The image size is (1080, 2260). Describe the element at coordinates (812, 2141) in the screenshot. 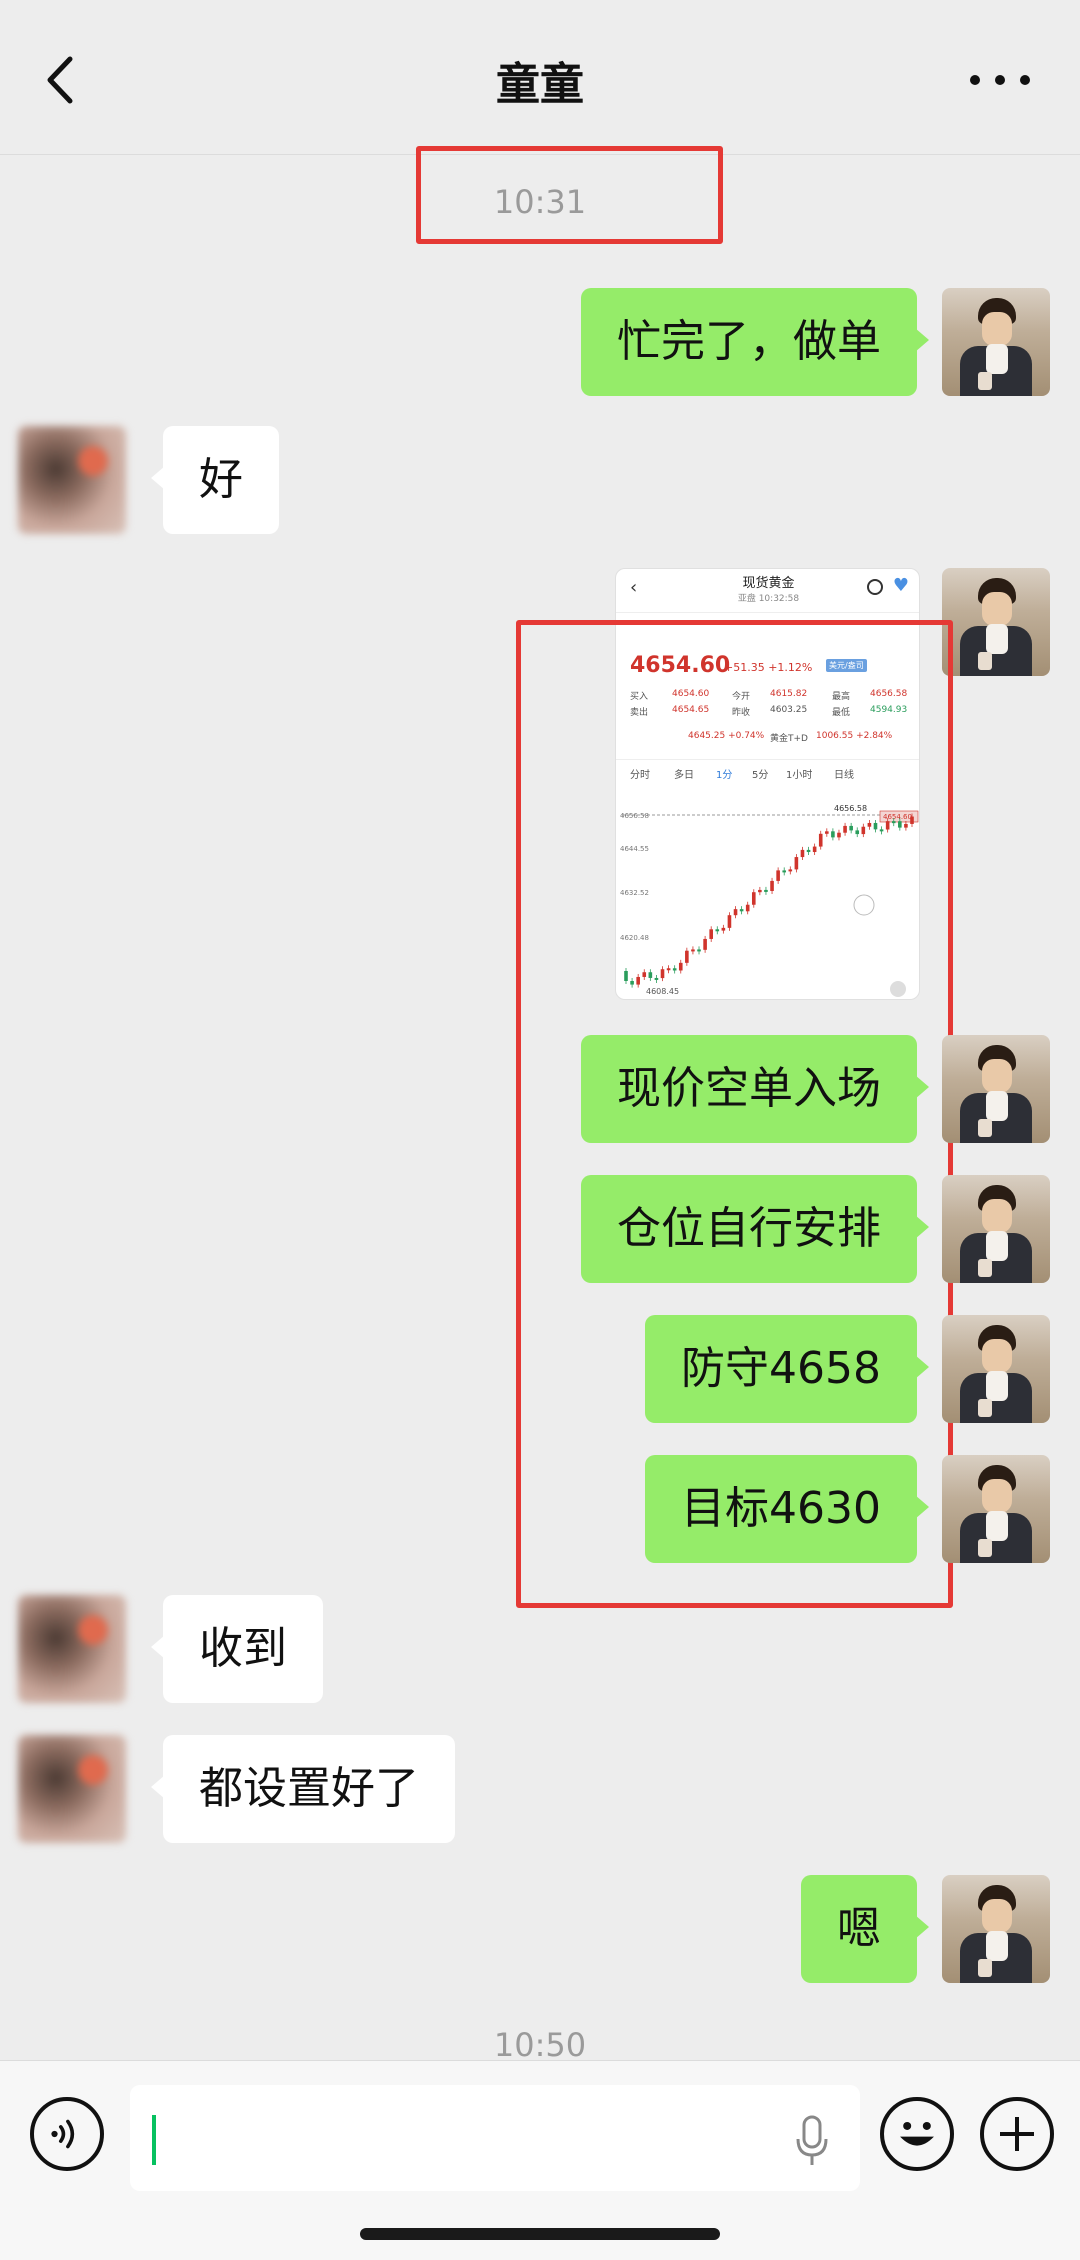

I see `mic-icon` at that location.